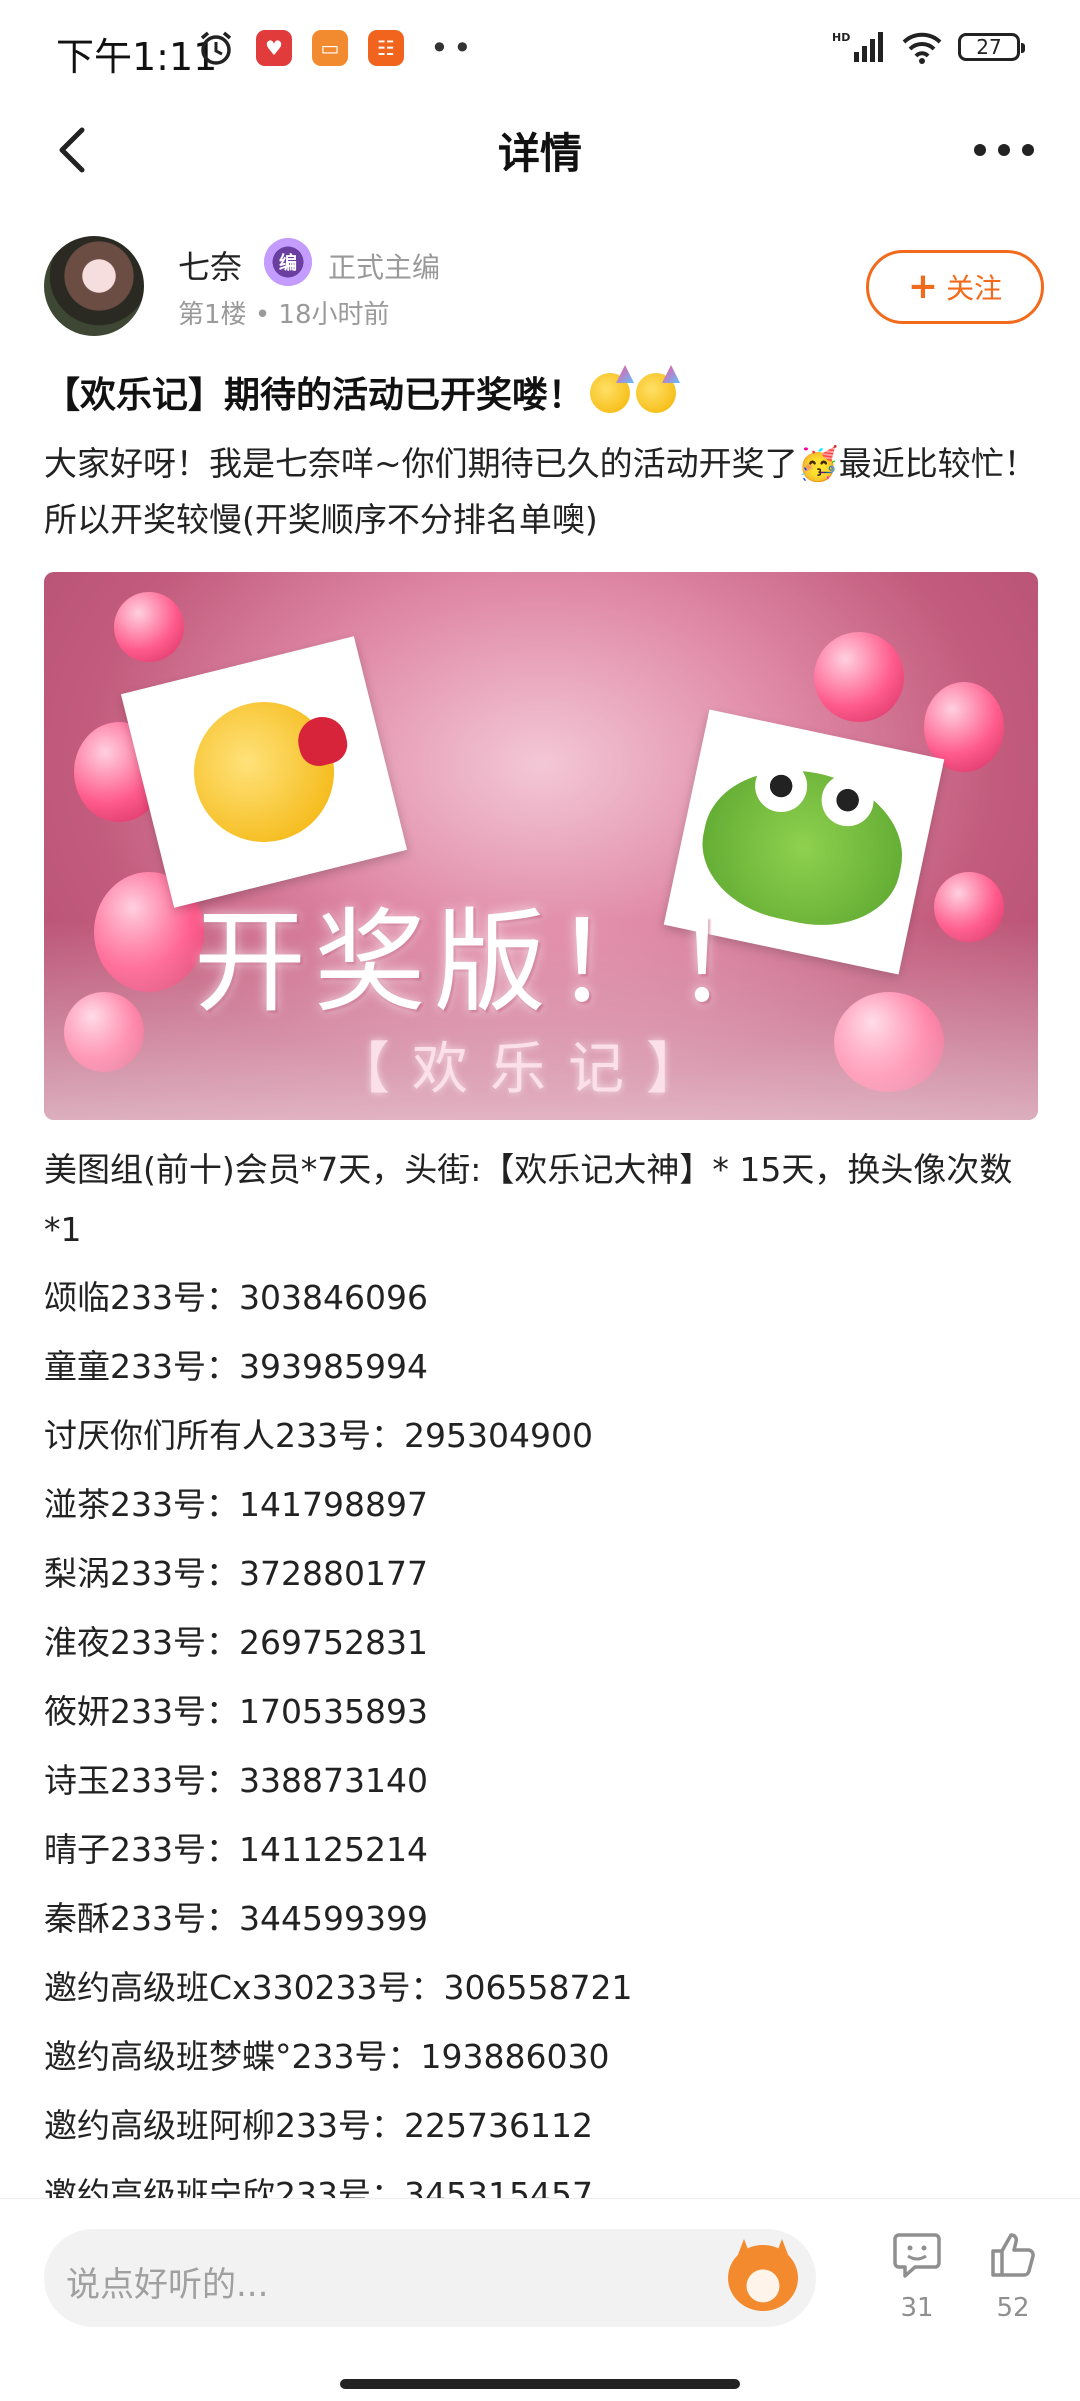 The height and width of the screenshot is (2401, 1080). I want to click on page-title: 详情, so click(539, 153).